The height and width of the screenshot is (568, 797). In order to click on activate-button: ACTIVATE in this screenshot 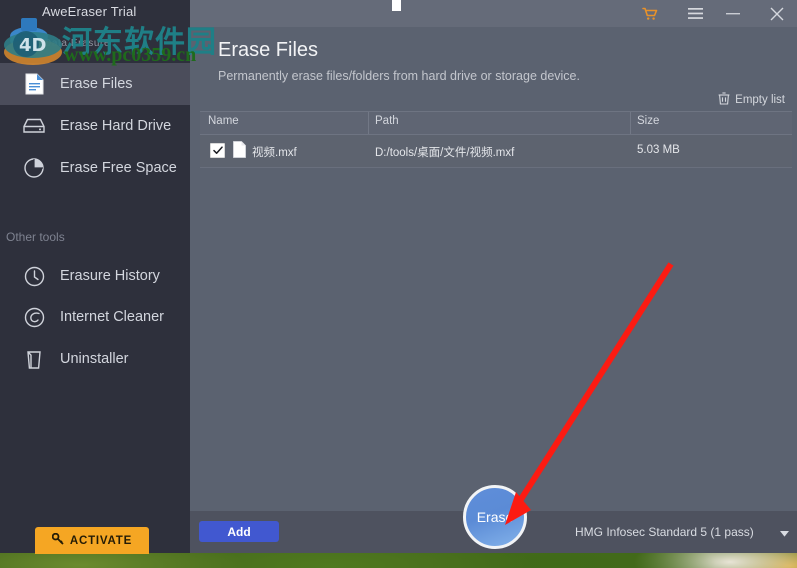, I will do `click(92, 540)`.